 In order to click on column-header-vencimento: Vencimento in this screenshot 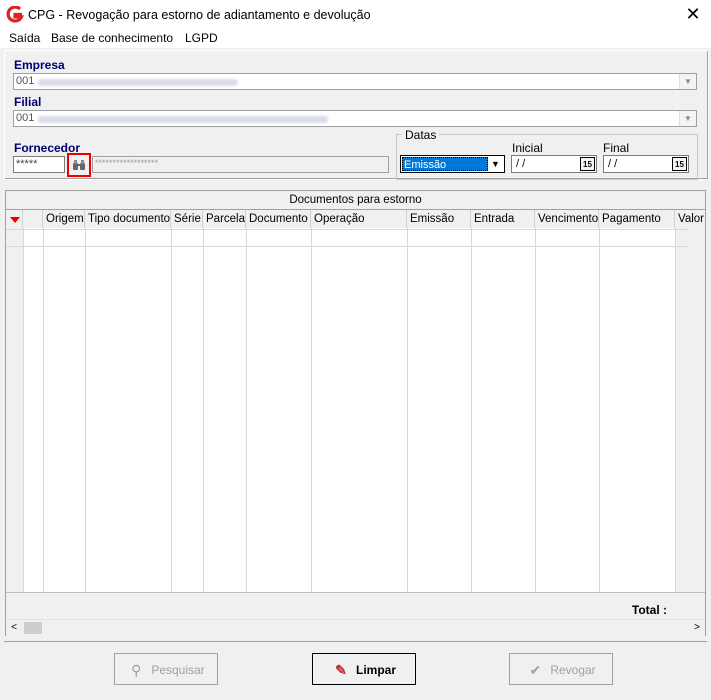, I will do `click(567, 219)`.